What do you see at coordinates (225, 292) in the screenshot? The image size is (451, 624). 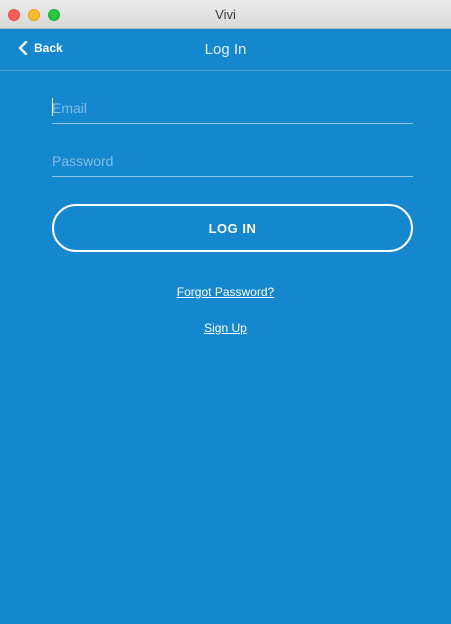 I see `forgot-password-link: Forgot Password?` at bounding box center [225, 292].